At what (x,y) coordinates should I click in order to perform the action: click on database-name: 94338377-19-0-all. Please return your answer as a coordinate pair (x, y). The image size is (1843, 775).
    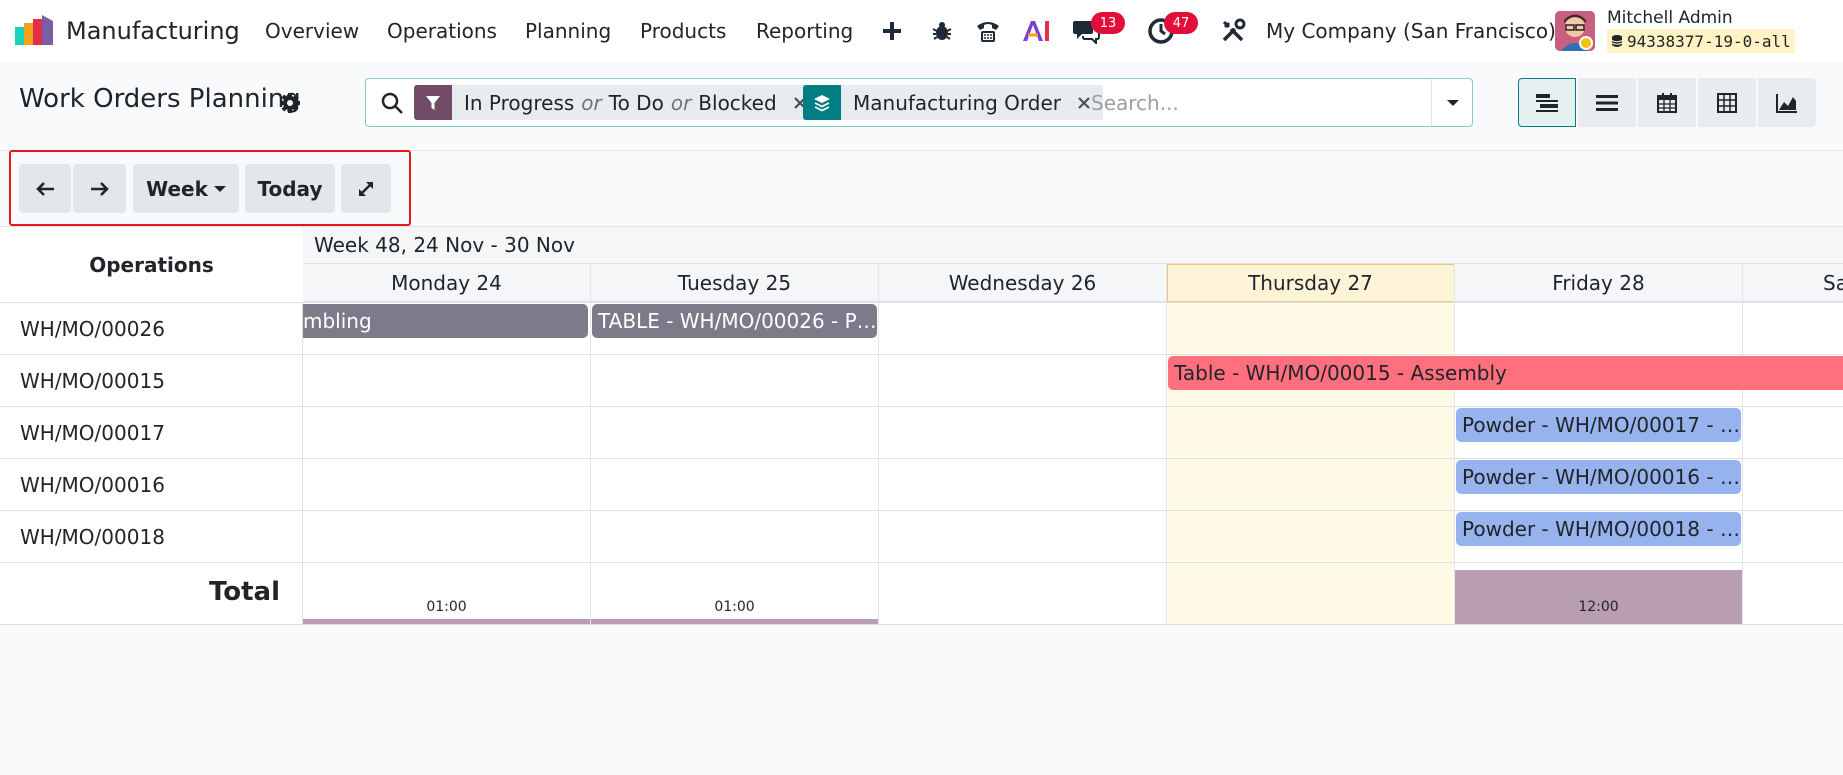
    Looking at the image, I should click on (1701, 41).